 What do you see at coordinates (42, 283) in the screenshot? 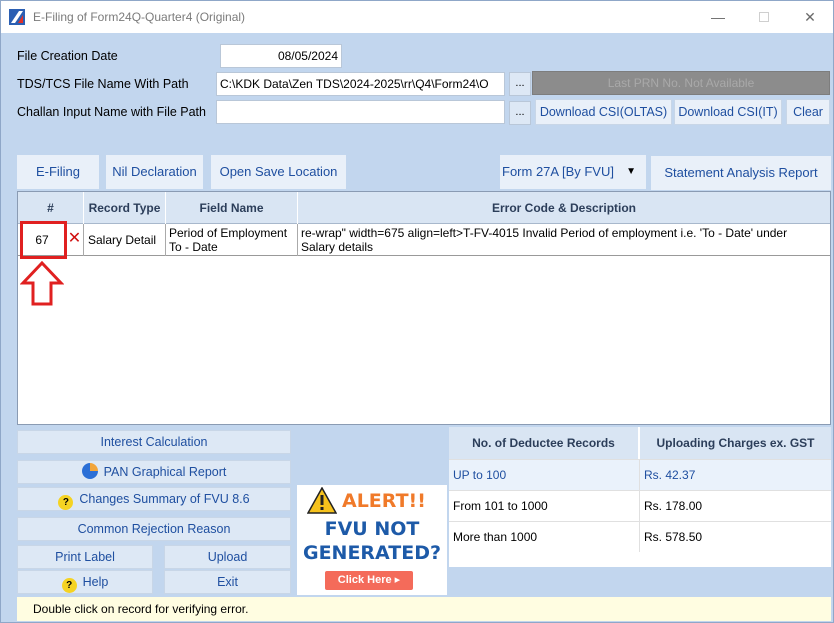
I see `up-arrow-icon` at bounding box center [42, 283].